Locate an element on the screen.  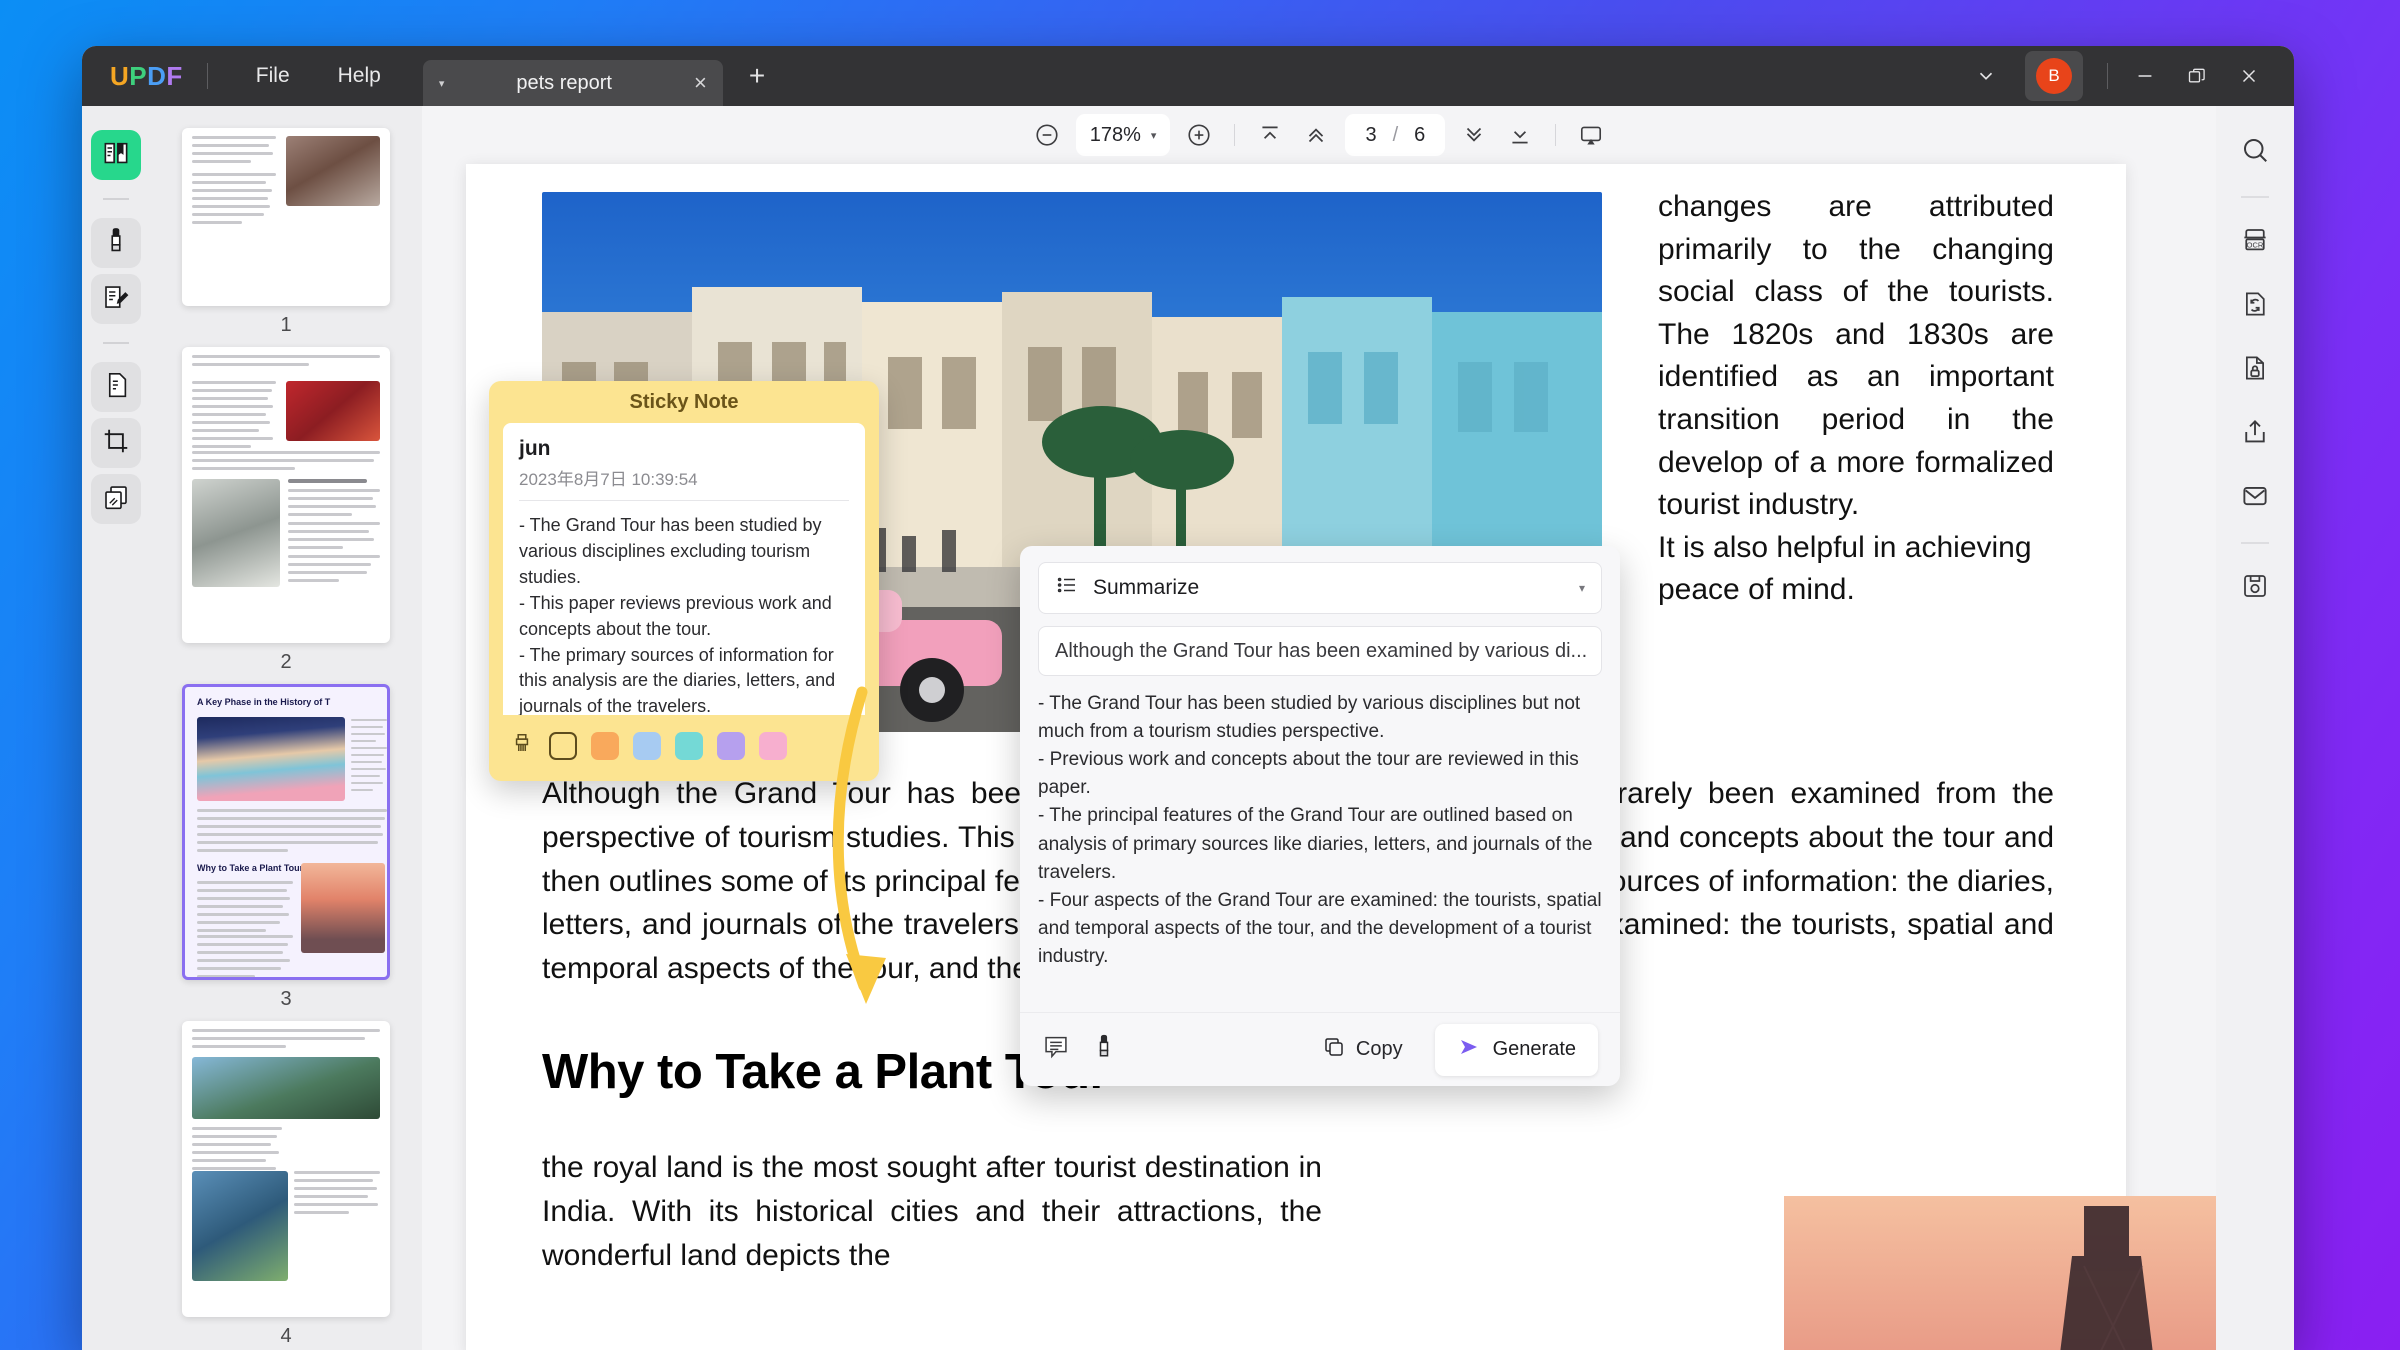
convert-tool-button is located at coordinates (2255, 306).